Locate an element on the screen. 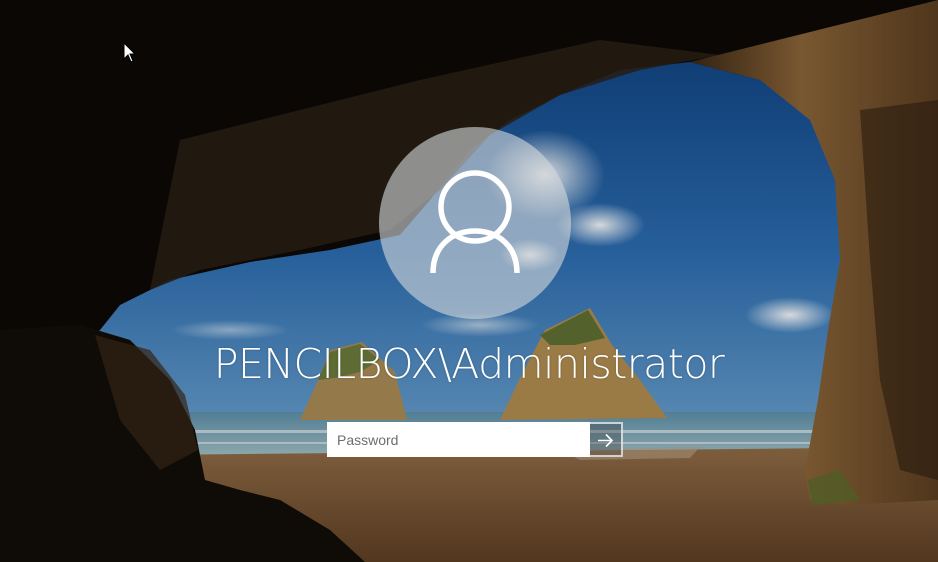 Image resolution: width=938 pixels, height=562 pixels. user-silhouette-icon is located at coordinates (475, 222).